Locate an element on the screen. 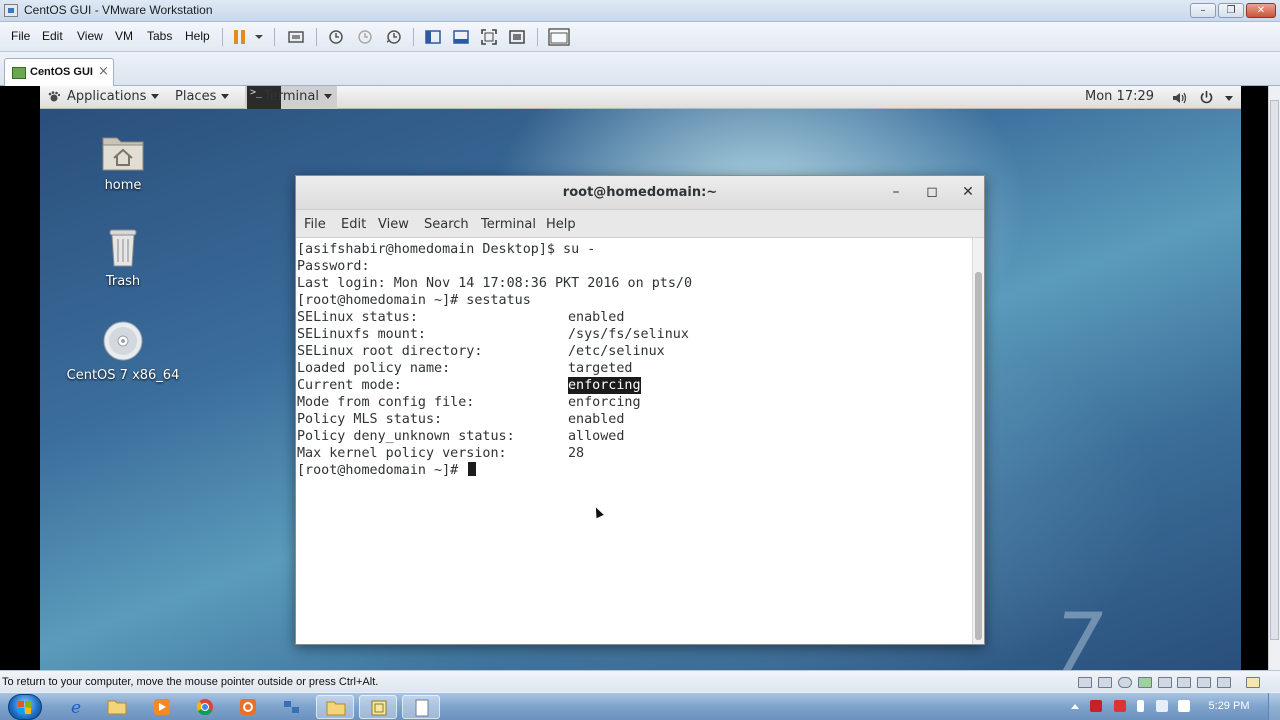 The image size is (1280, 720). terminal-menu-view: View is located at coordinates (393, 224).